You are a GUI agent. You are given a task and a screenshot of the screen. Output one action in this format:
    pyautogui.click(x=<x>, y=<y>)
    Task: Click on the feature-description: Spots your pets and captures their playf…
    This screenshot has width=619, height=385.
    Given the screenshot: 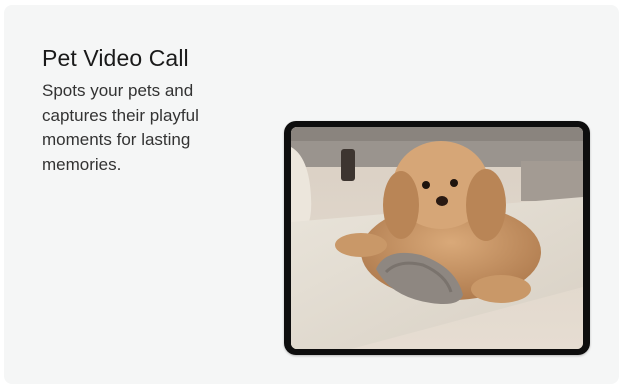 What is the action you would take?
    pyautogui.click(x=120, y=127)
    